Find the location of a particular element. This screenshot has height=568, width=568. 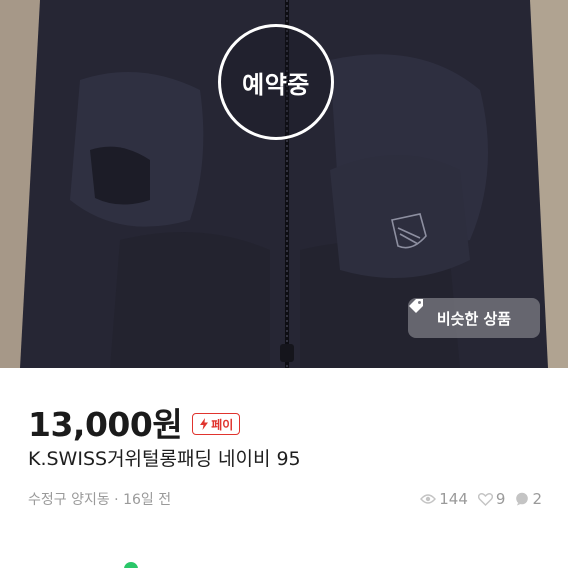

meta-row: 수정구 양지동 · 16일 전 144 9 2 is located at coordinates (285, 499).